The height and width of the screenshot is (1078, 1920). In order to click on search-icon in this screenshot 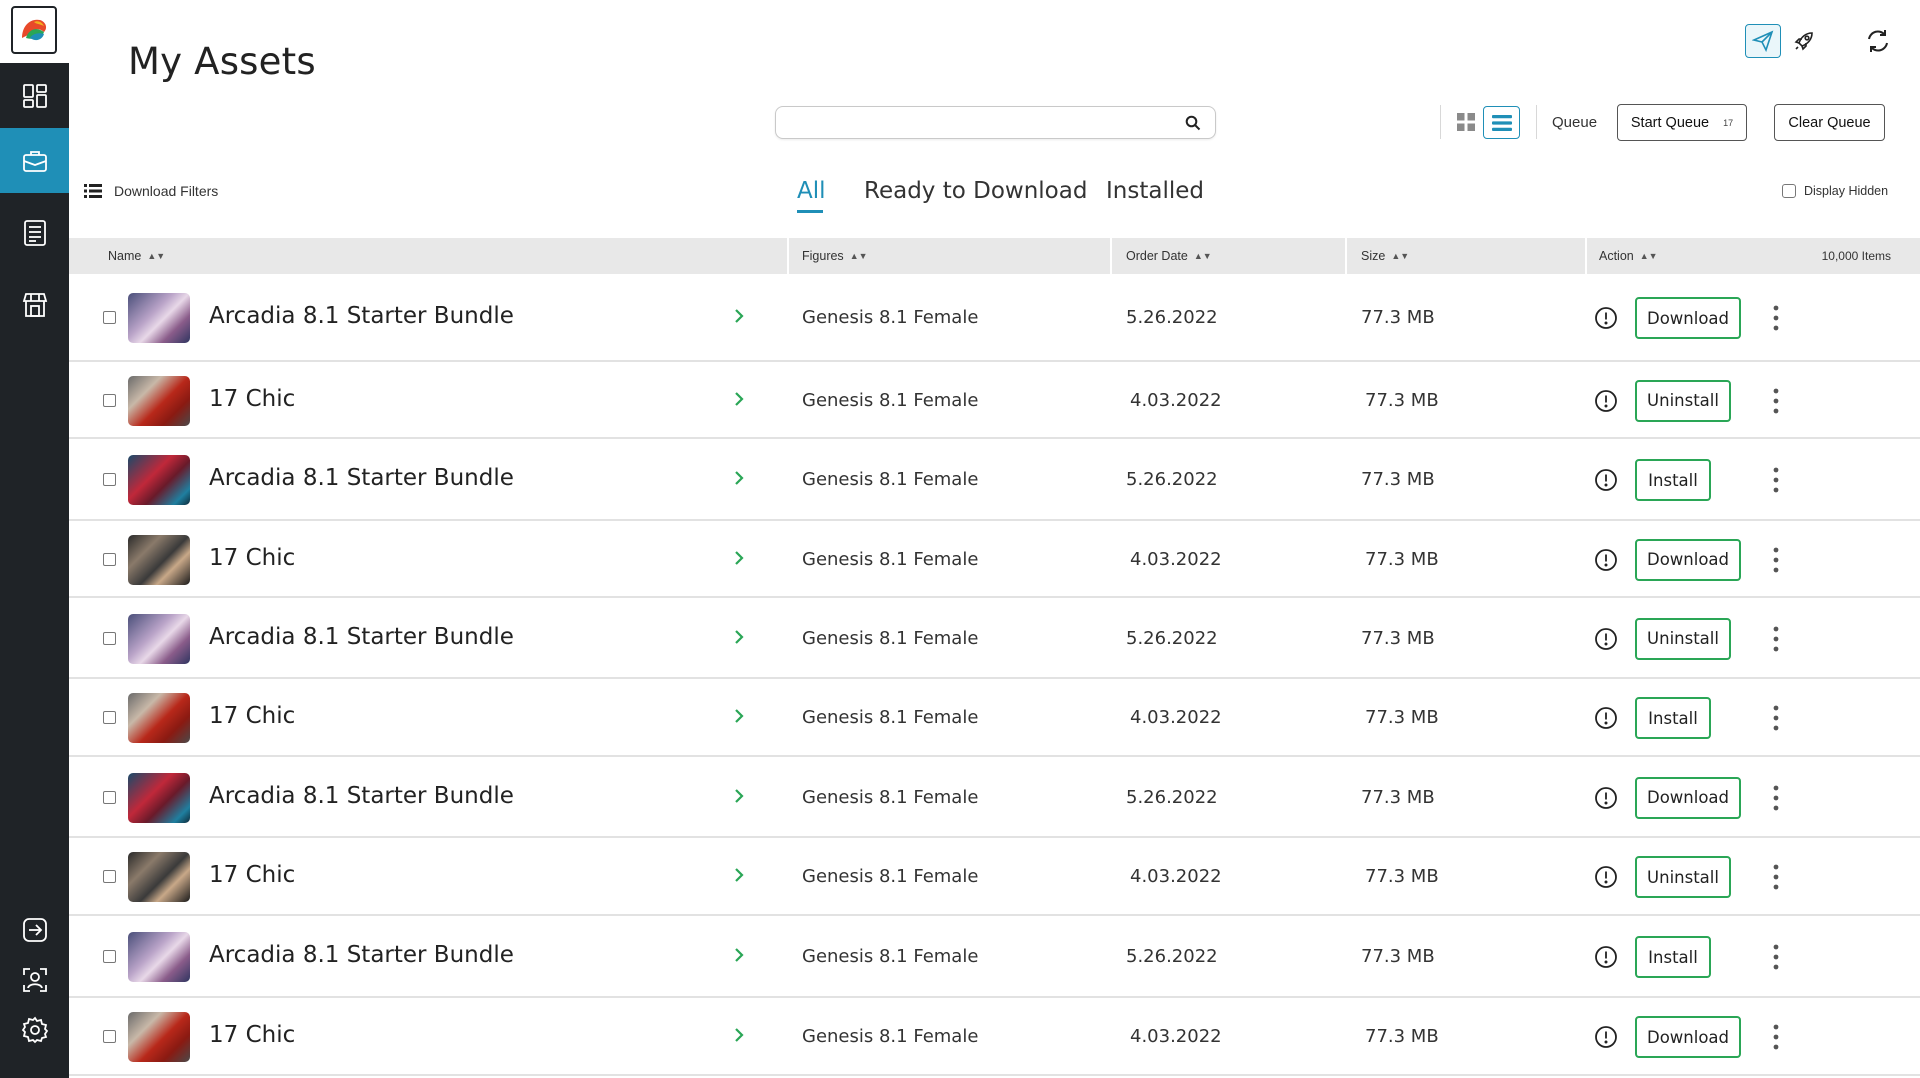, I will do `click(1193, 123)`.